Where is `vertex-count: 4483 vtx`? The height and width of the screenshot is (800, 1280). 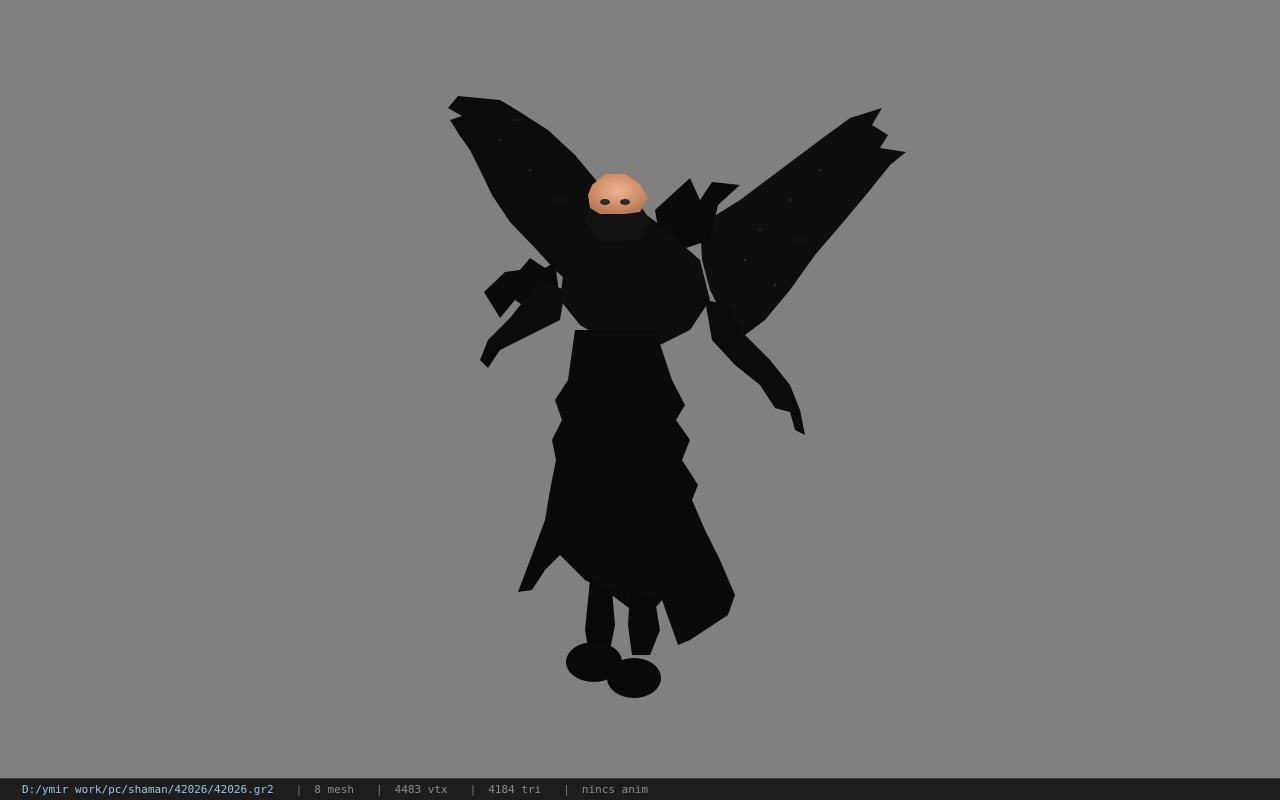
vertex-count: 4483 vtx is located at coordinates (421, 789).